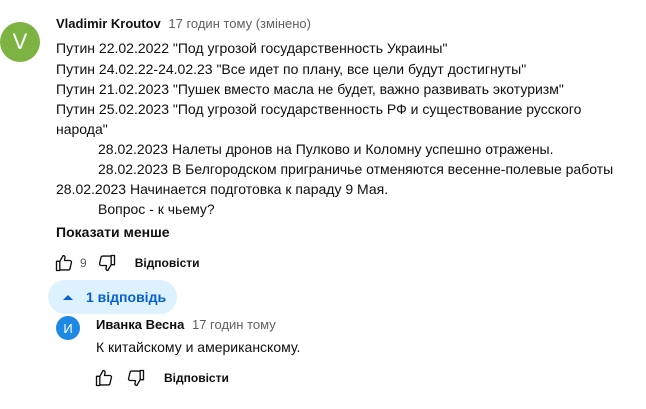 Image resolution: width=646 pixels, height=409 pixels. What do you see at coordinates (68, 297) in the screenshot?
I see `chevron-up-icon` at bounding box center [68, 297].